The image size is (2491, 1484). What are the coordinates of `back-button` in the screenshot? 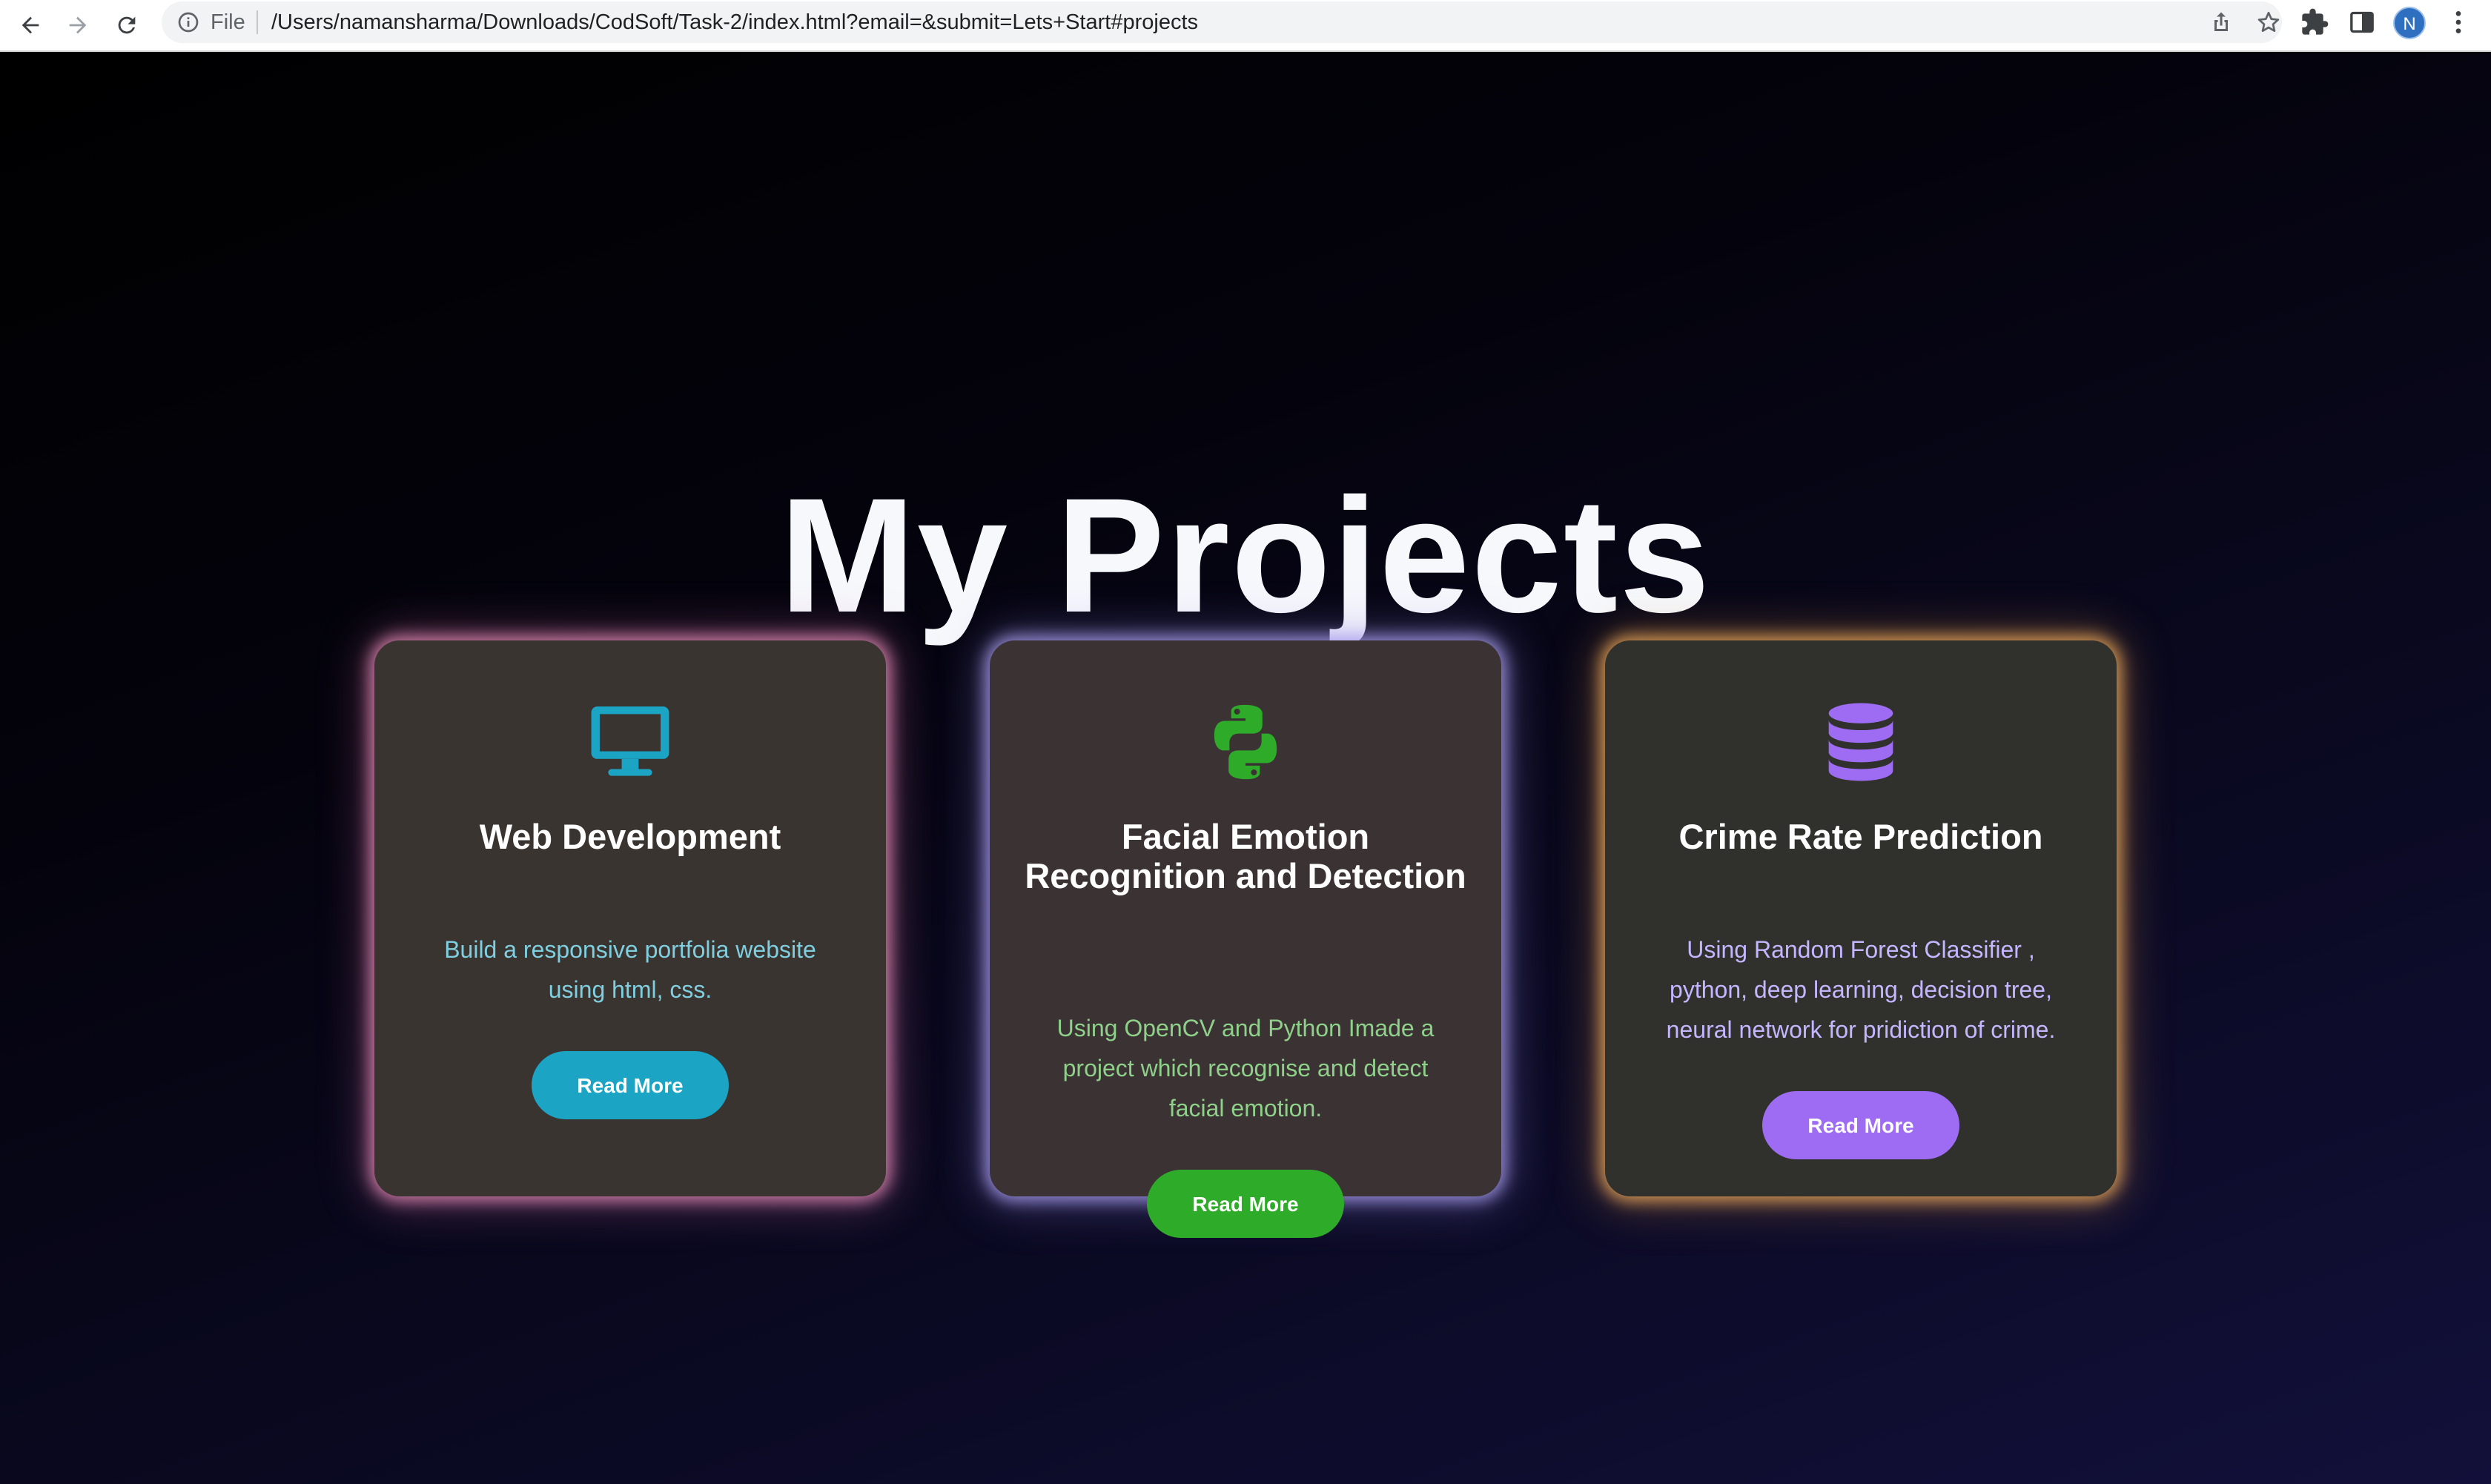 It's located at (30, 25).